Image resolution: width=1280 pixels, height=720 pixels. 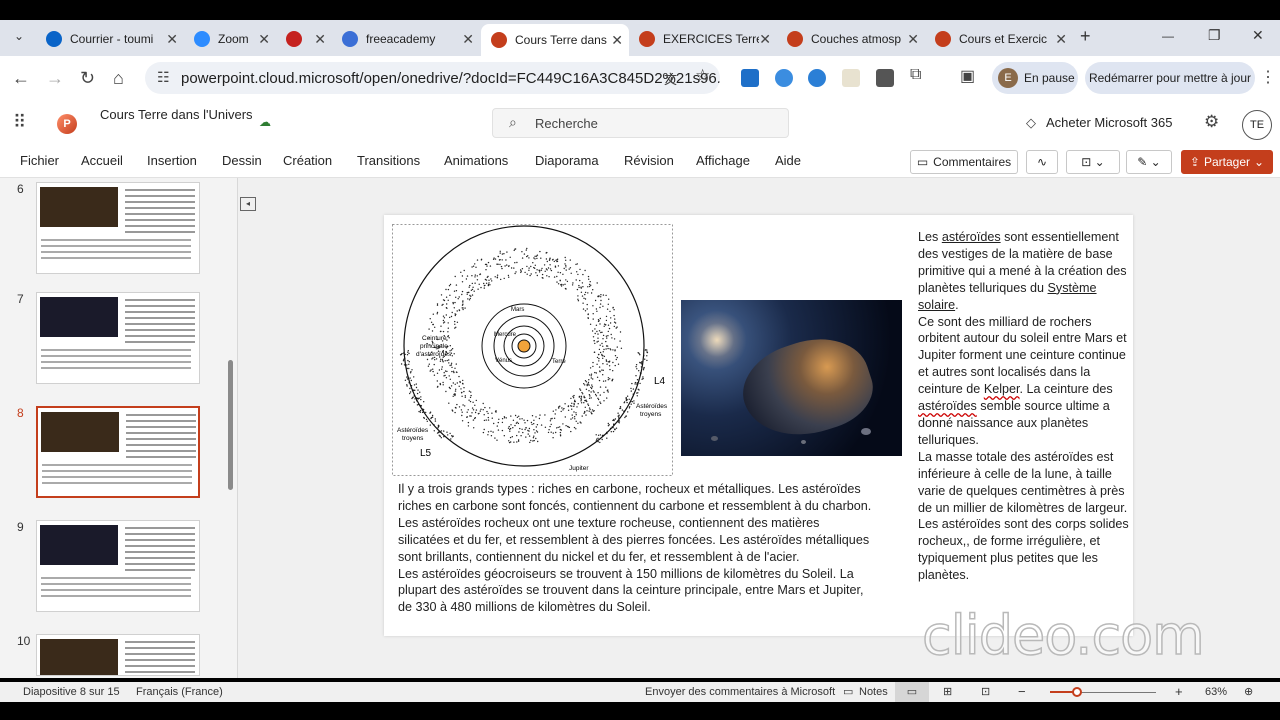 What do you see at coordinates (1149, 162) in the screenshot?
I see `editing-mode-button: ✎ ⌄` at bounding box center [1149, 162].